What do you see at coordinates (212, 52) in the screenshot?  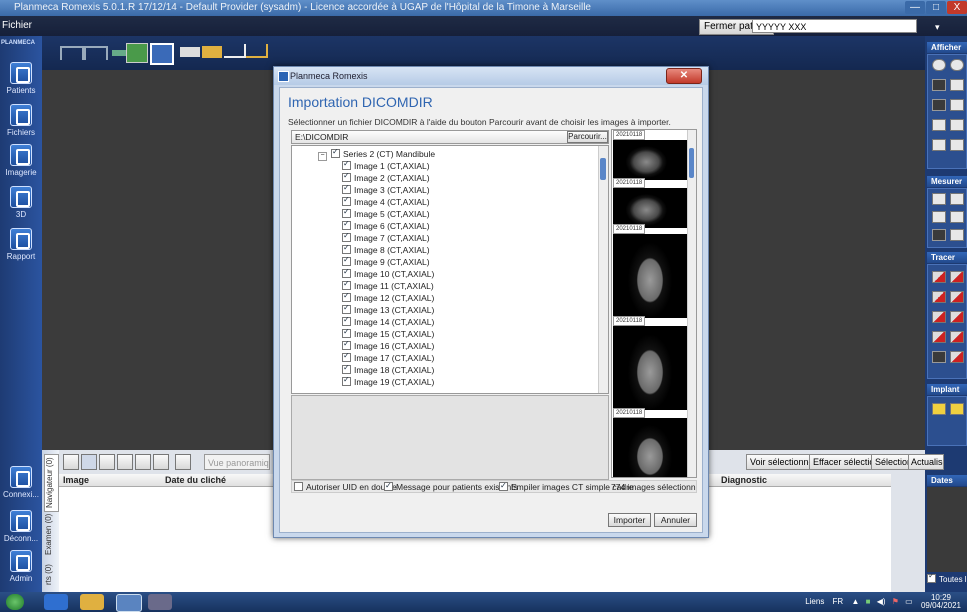 I see `import-tool-icon` at bounding box center [212, 52].